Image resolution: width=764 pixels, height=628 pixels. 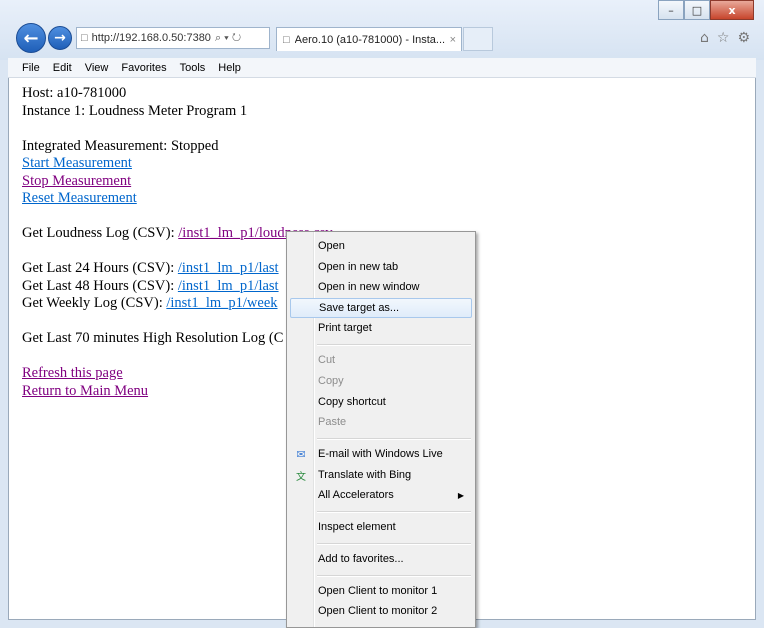 What do you see at coordinates (704, 38) in the screenshot?
I see `home-icon: ⌂` at bounding box center [704, 38].